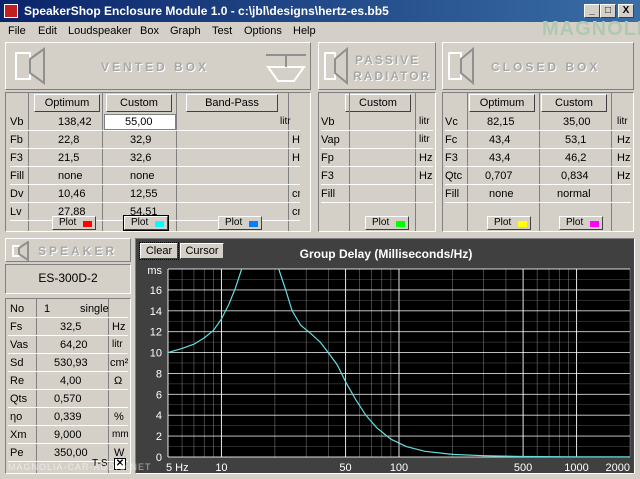  I want to click on menu-box: Box, so click(149, 31).